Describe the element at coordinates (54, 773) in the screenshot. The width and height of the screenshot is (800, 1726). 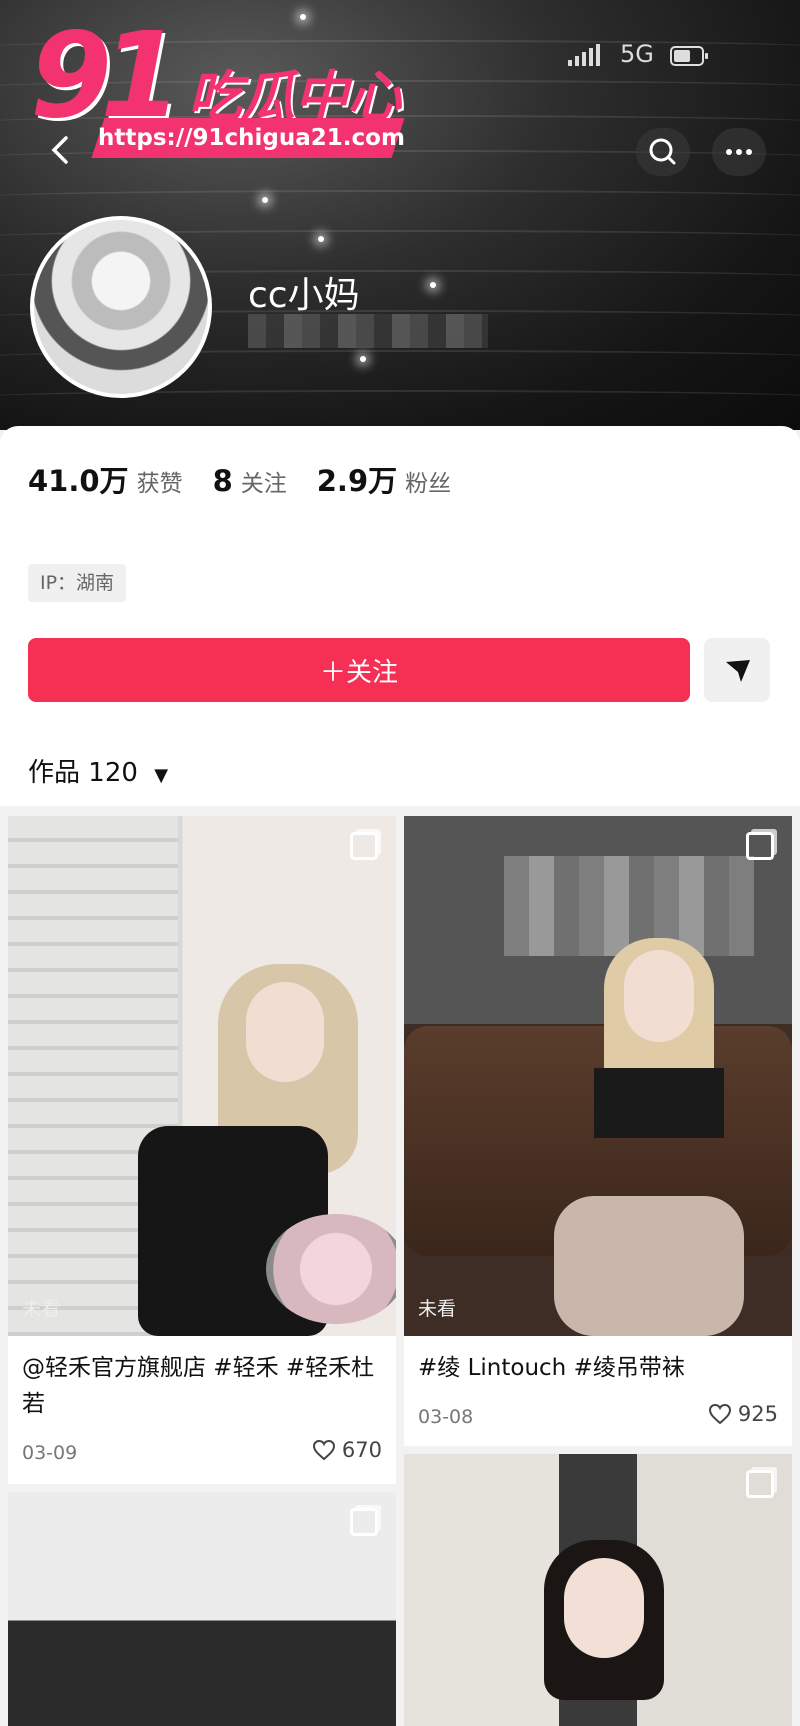
I see `works-label: 作品` at that location.